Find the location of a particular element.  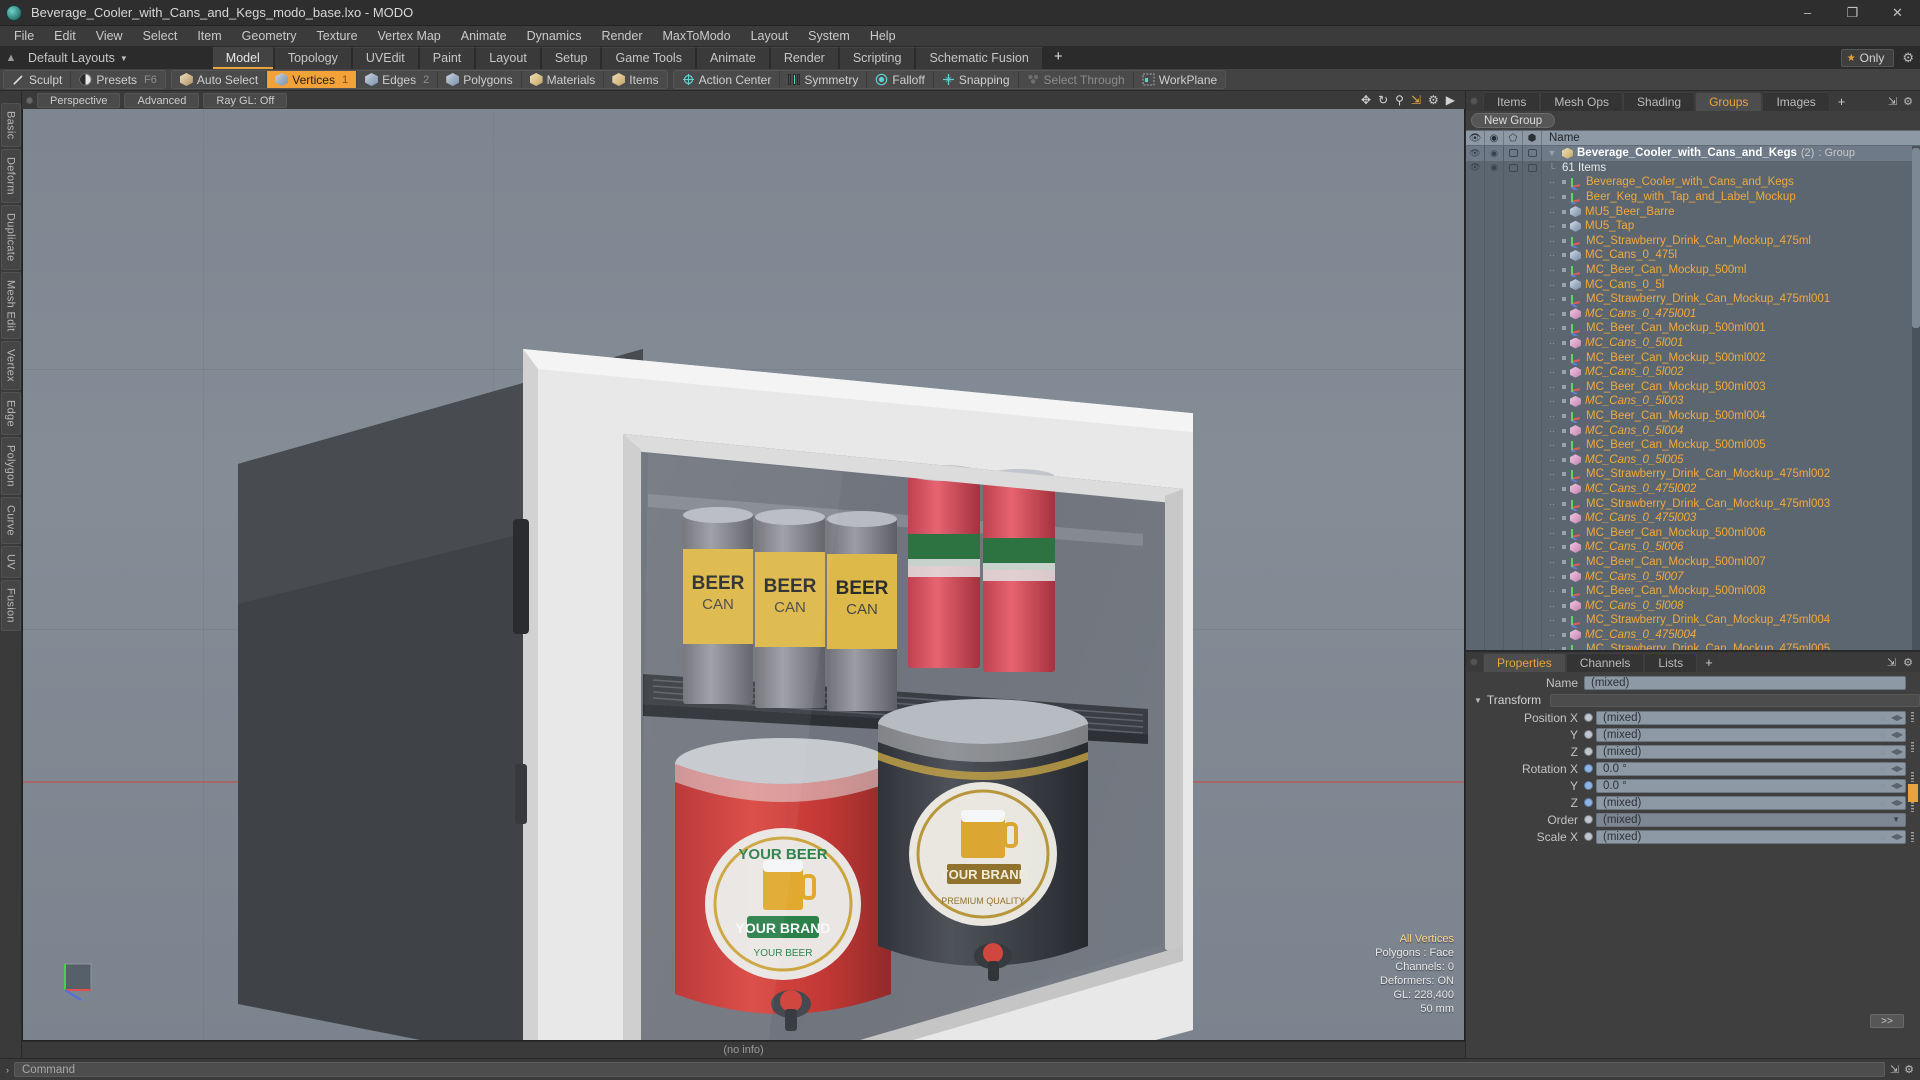

panel-tab-items: Items is located at coordinates (1512, 101).